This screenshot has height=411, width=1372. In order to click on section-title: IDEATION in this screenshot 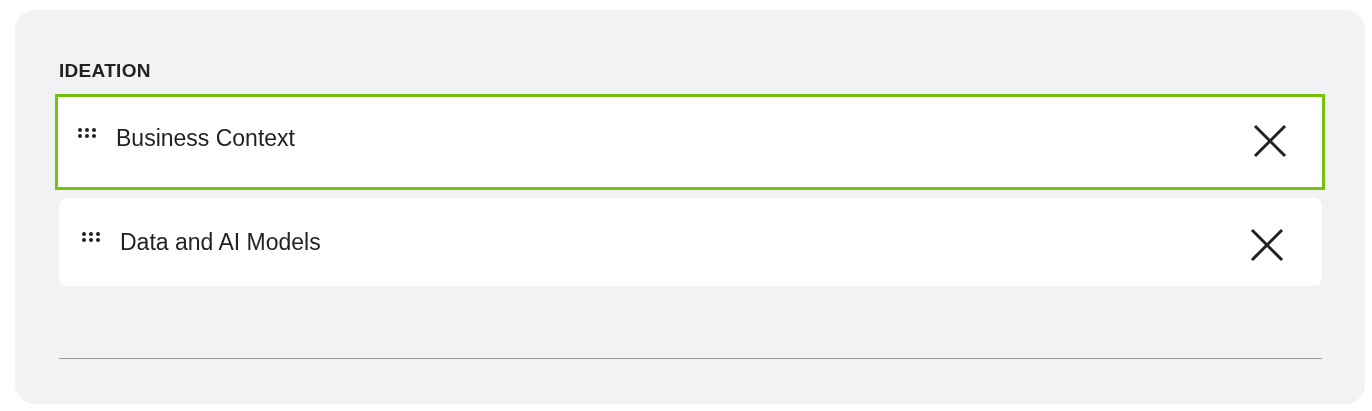, I will do `click(105, 71)`.